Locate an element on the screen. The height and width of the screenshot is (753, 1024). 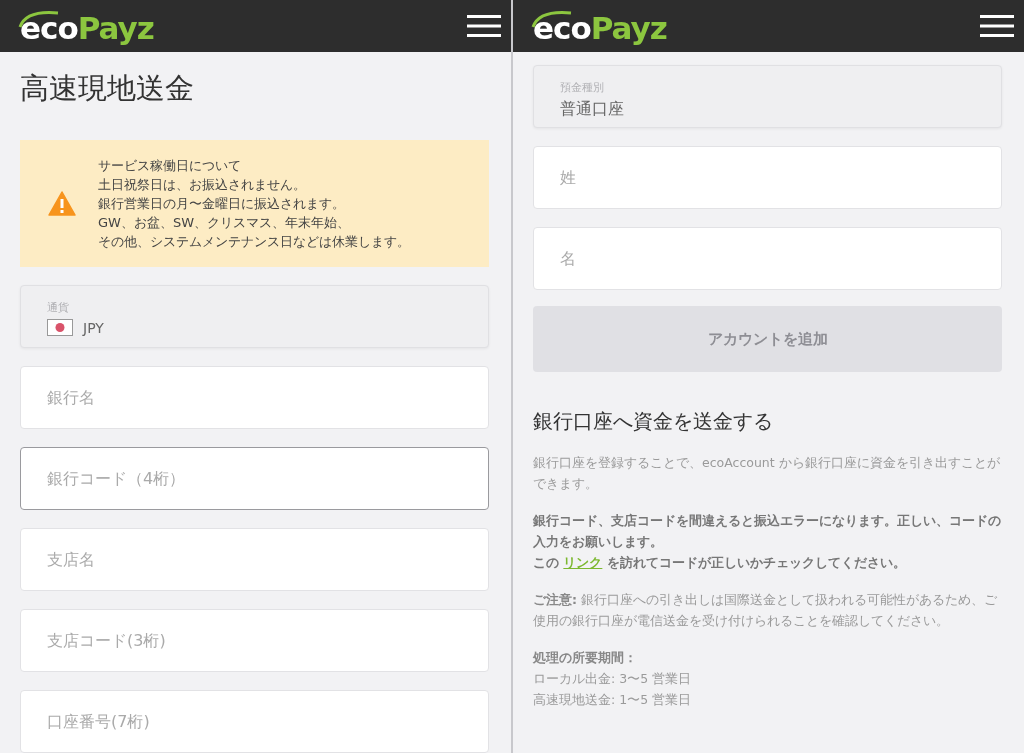
field-value: 普通口座 is located at coordinates (592, 109).